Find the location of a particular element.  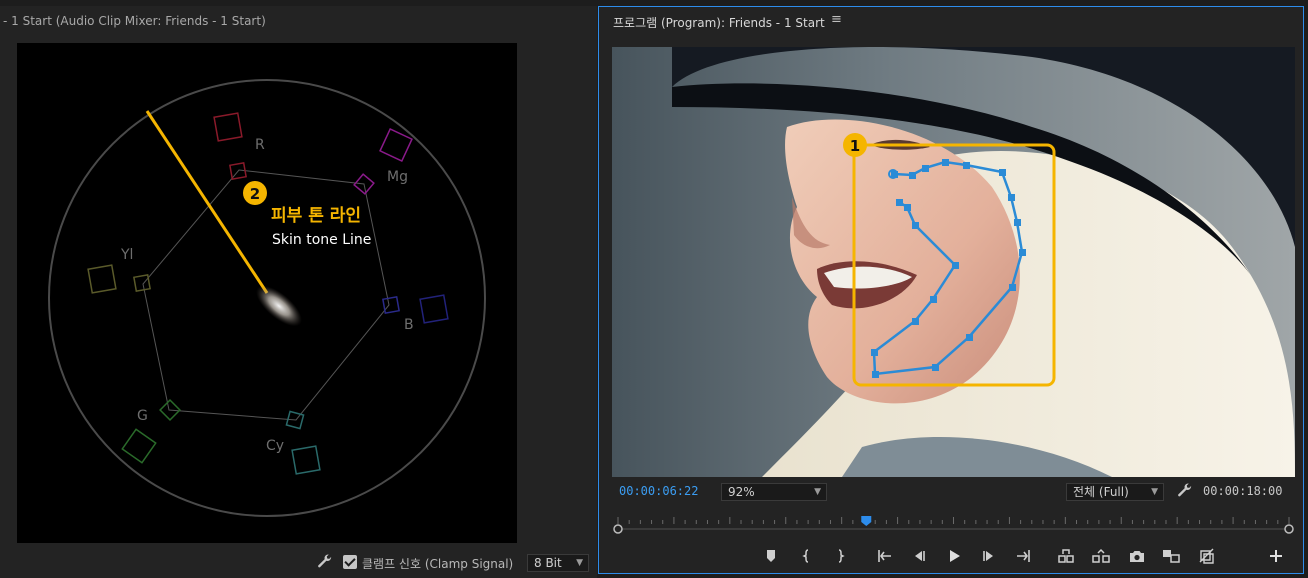

callout-2-number: 2 is located at coordinates (255, 194).